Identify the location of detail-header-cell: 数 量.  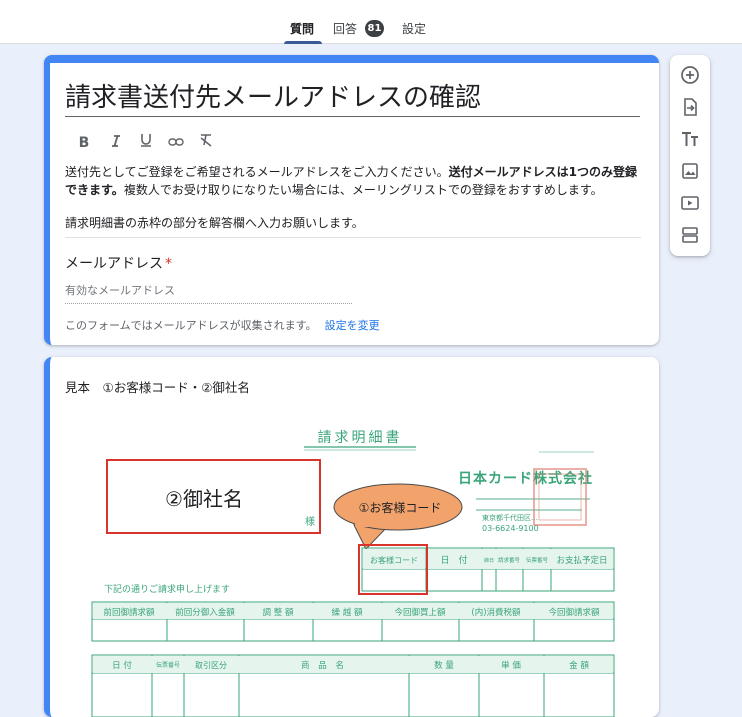
(444, 665).